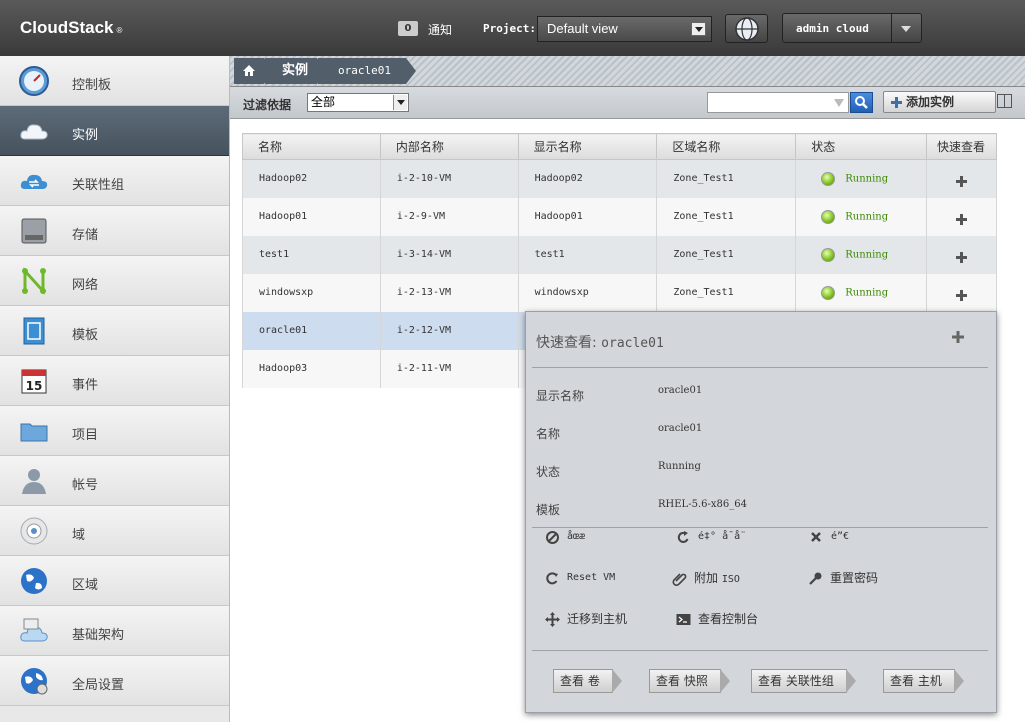 Image resolution: width=1025 pixels, height=722 pixels. I want to click on brand-logo: CloudStack ®, so click(71, 28).